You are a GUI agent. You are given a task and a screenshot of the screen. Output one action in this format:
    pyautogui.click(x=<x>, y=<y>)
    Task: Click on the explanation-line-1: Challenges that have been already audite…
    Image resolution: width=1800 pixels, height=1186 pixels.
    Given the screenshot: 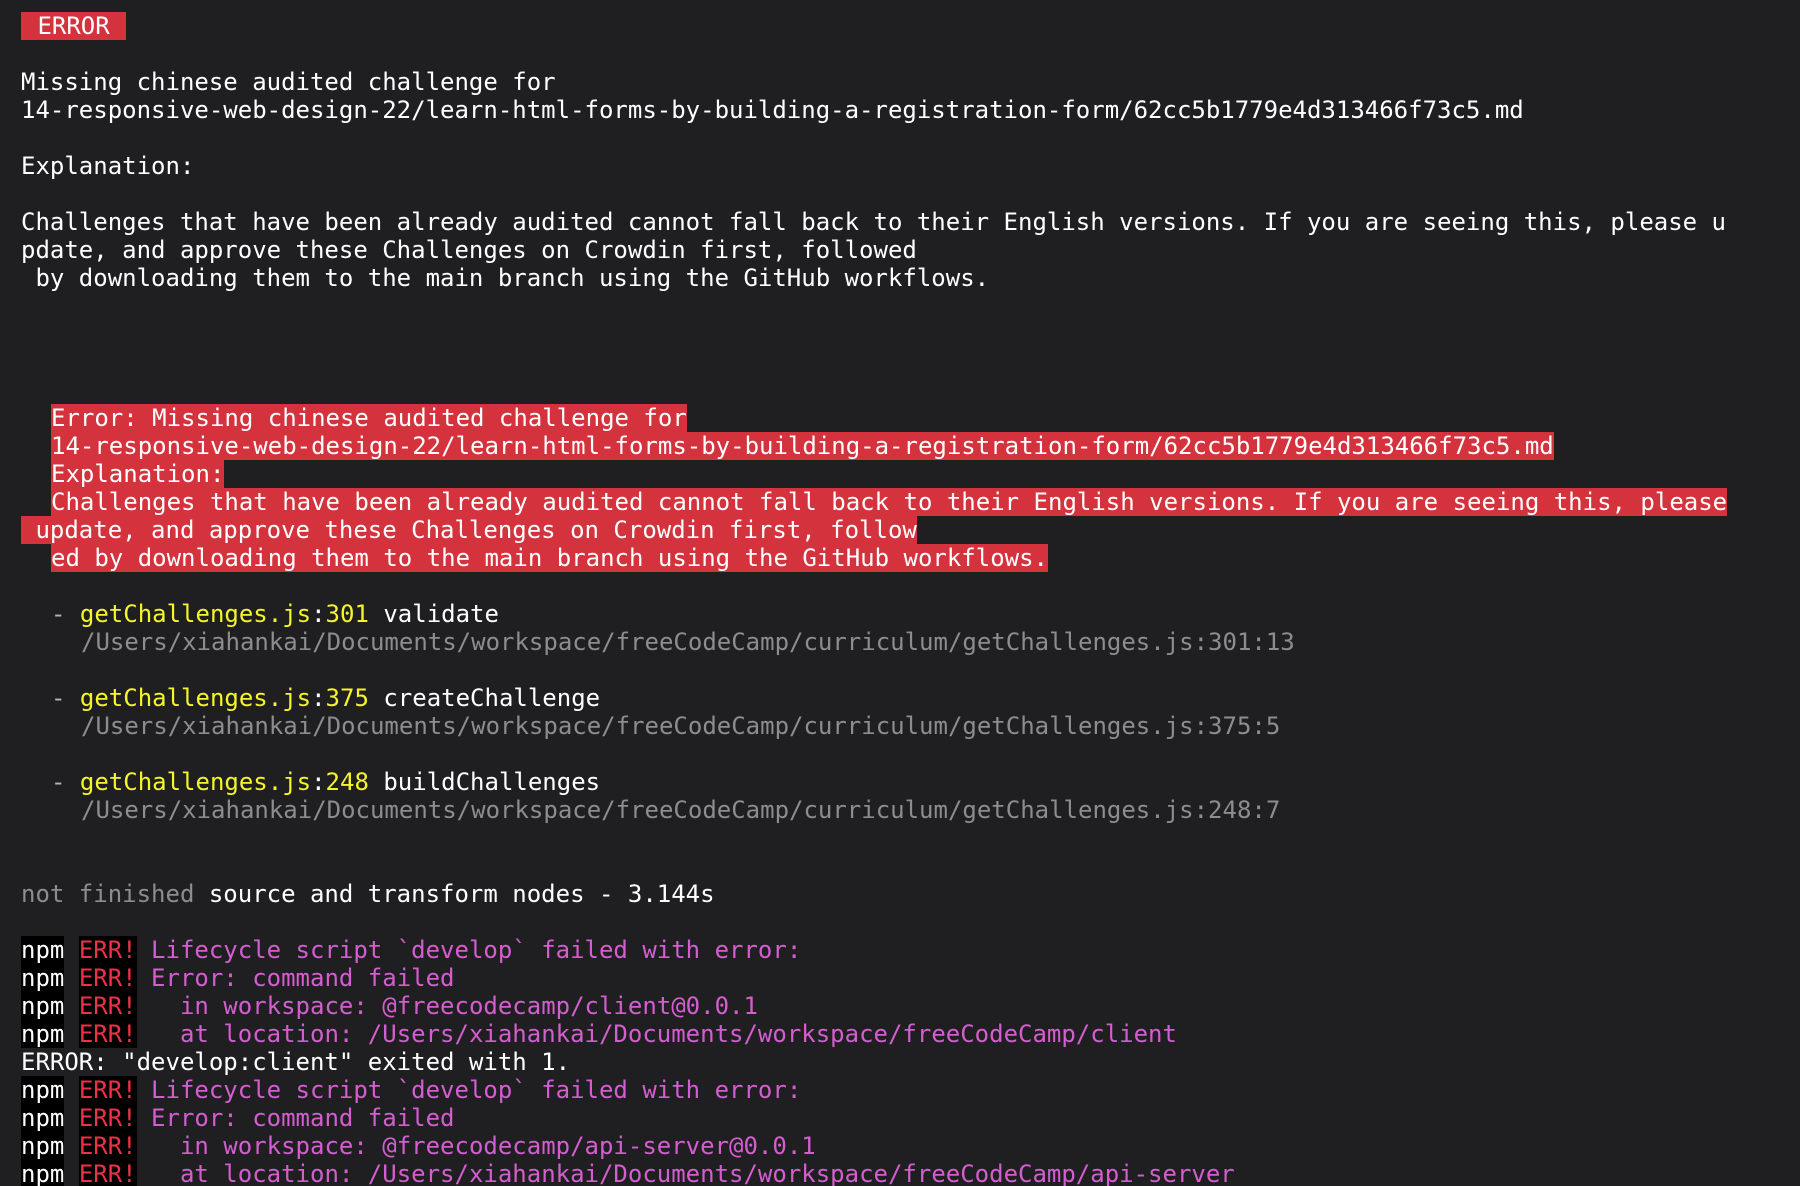 What is the action you would take?
    pyautogui.click(x=874, y=222)
    